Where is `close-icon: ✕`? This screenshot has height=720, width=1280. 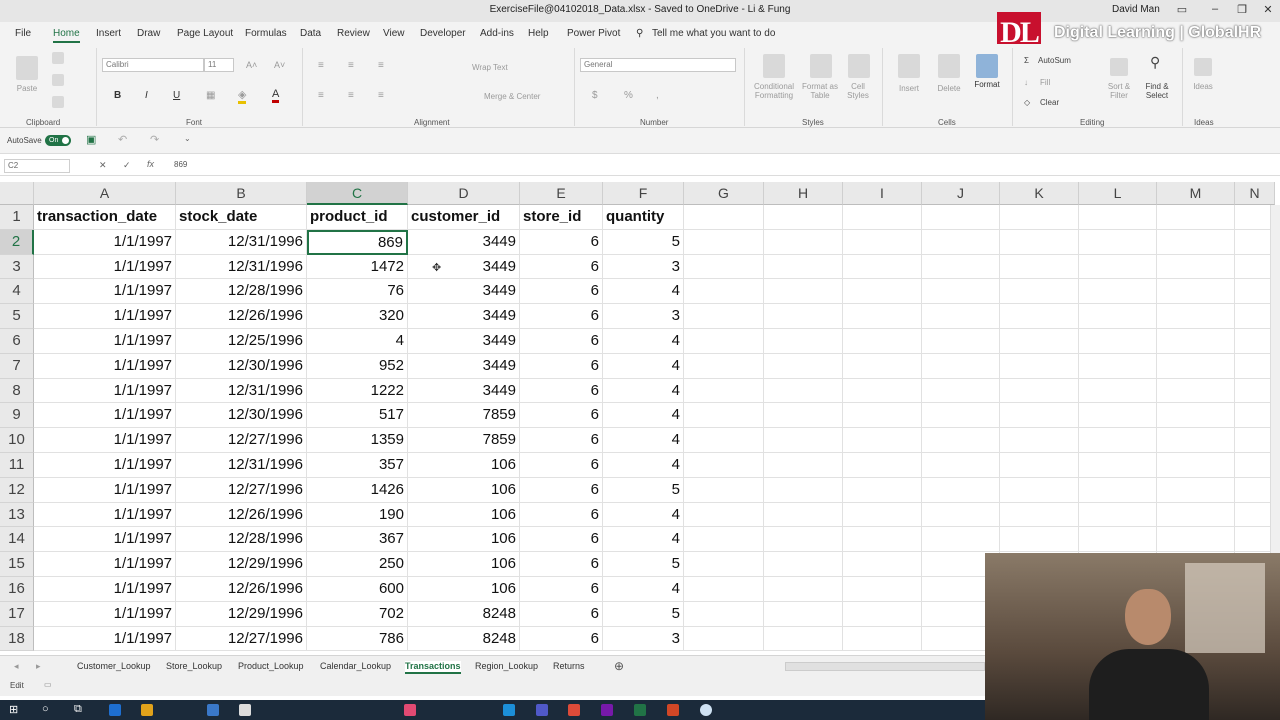 close-icon: ✕ is located at coordinates (1268, 9).